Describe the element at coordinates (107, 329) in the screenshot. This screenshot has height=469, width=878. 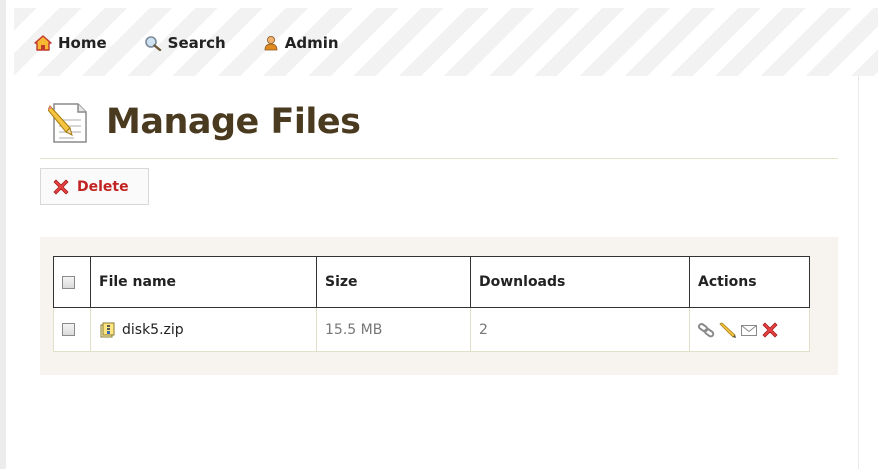
I see `zip-file-icon` at that location.